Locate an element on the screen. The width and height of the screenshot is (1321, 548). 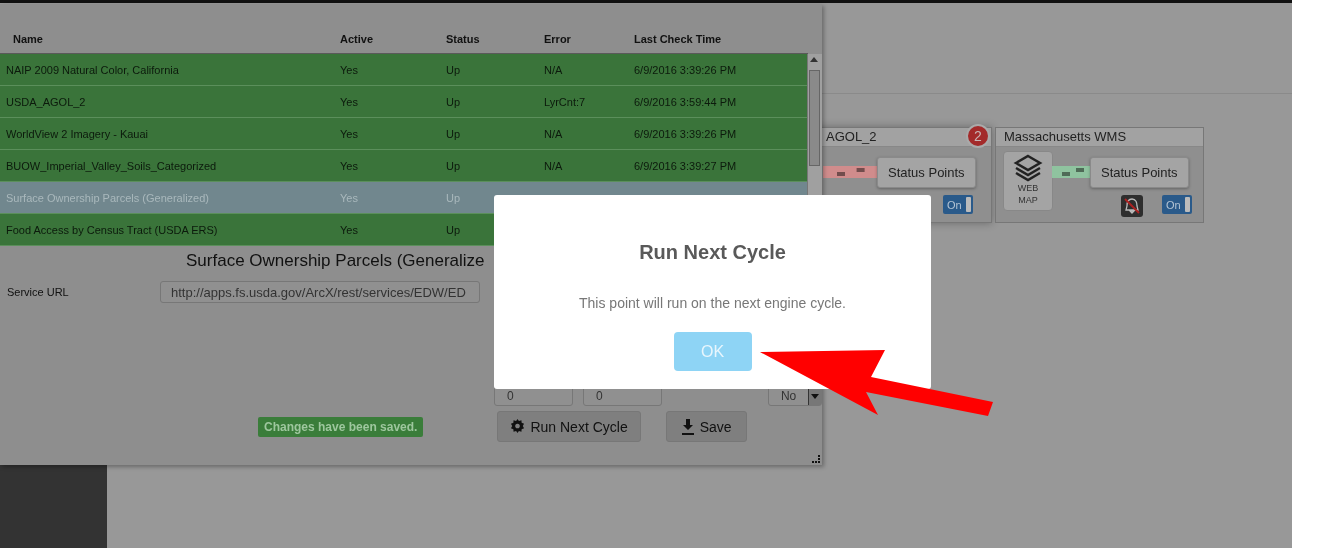
url-field: http://apps.fs.usda.gov/ArcX/rest/services/EDW/ED is located at coordinates (320, 292).